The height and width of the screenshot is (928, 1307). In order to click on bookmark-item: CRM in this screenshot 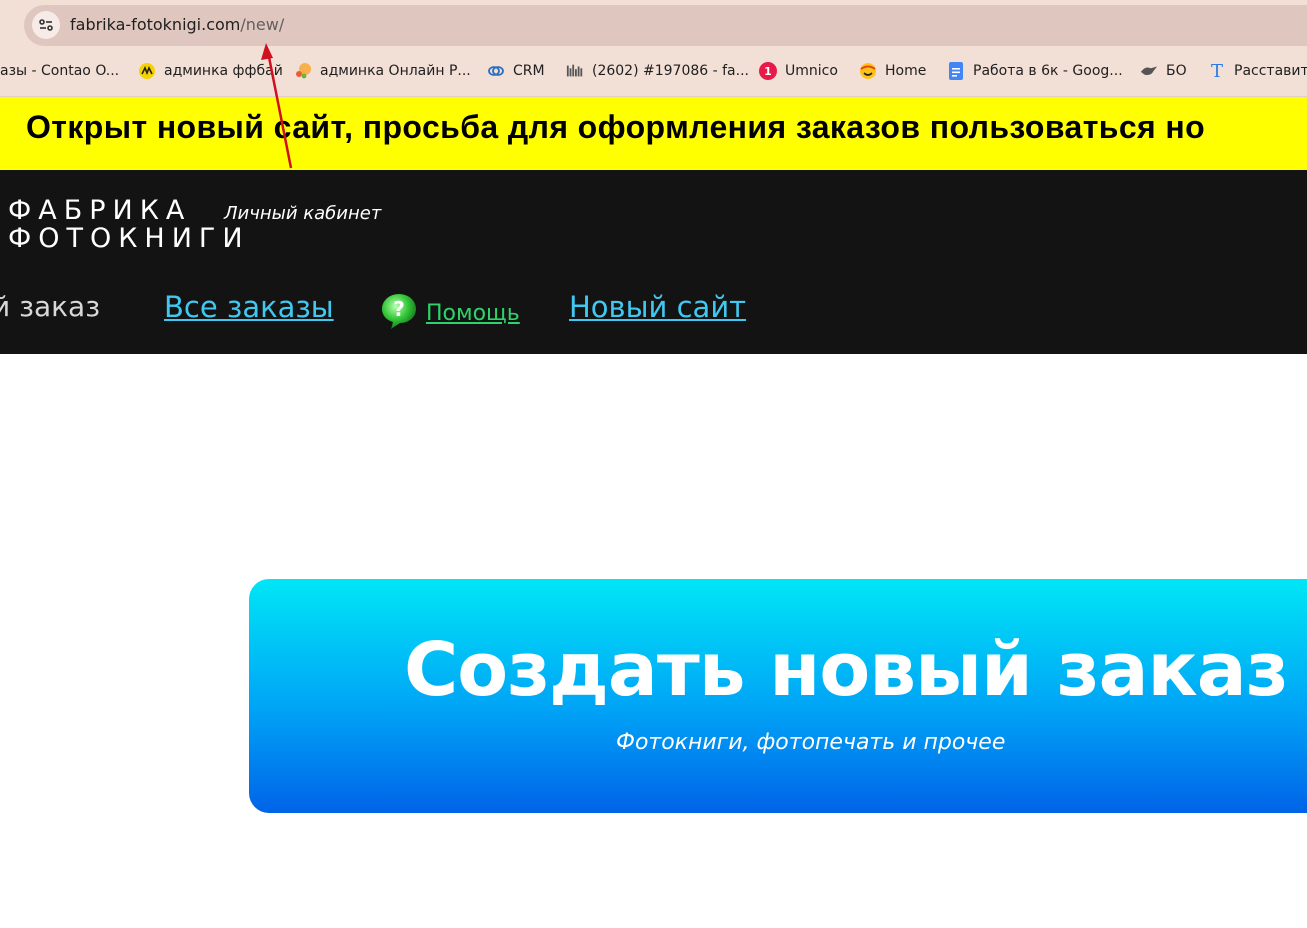, I will do `click(516, 71)`.